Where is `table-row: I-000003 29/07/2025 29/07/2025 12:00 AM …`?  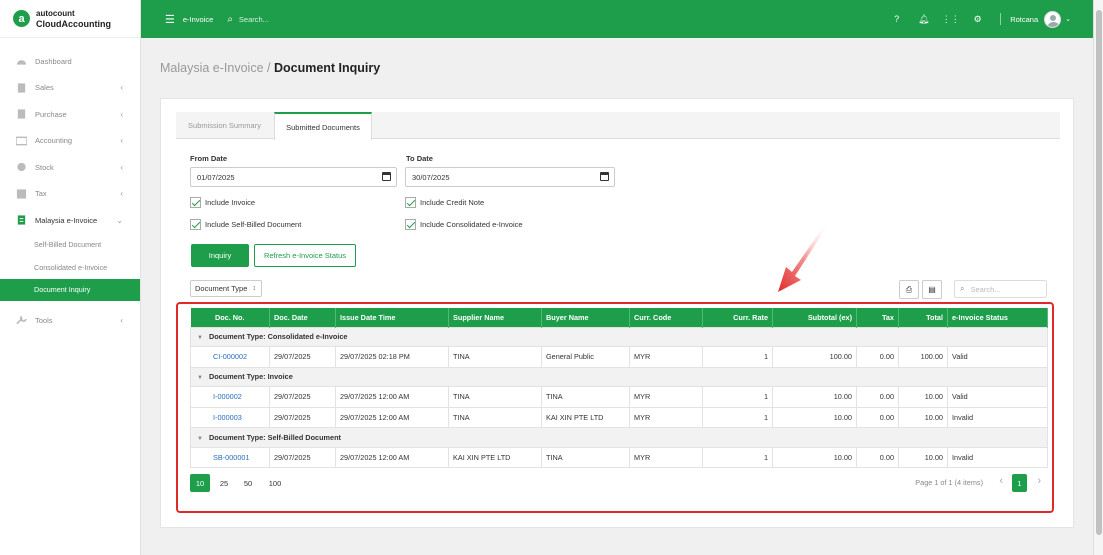 table-row: I-000003 29/07/2025 29/07/2025 12:00 AM … is located at coordinates (619, 417).